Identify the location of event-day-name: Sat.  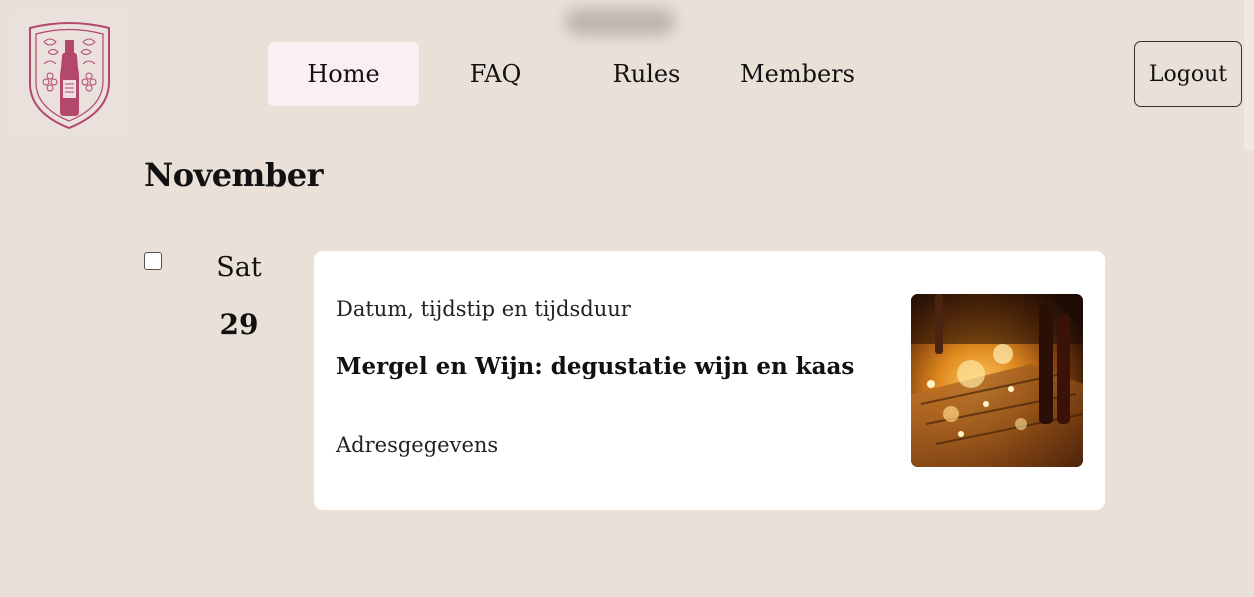
(239, 267).